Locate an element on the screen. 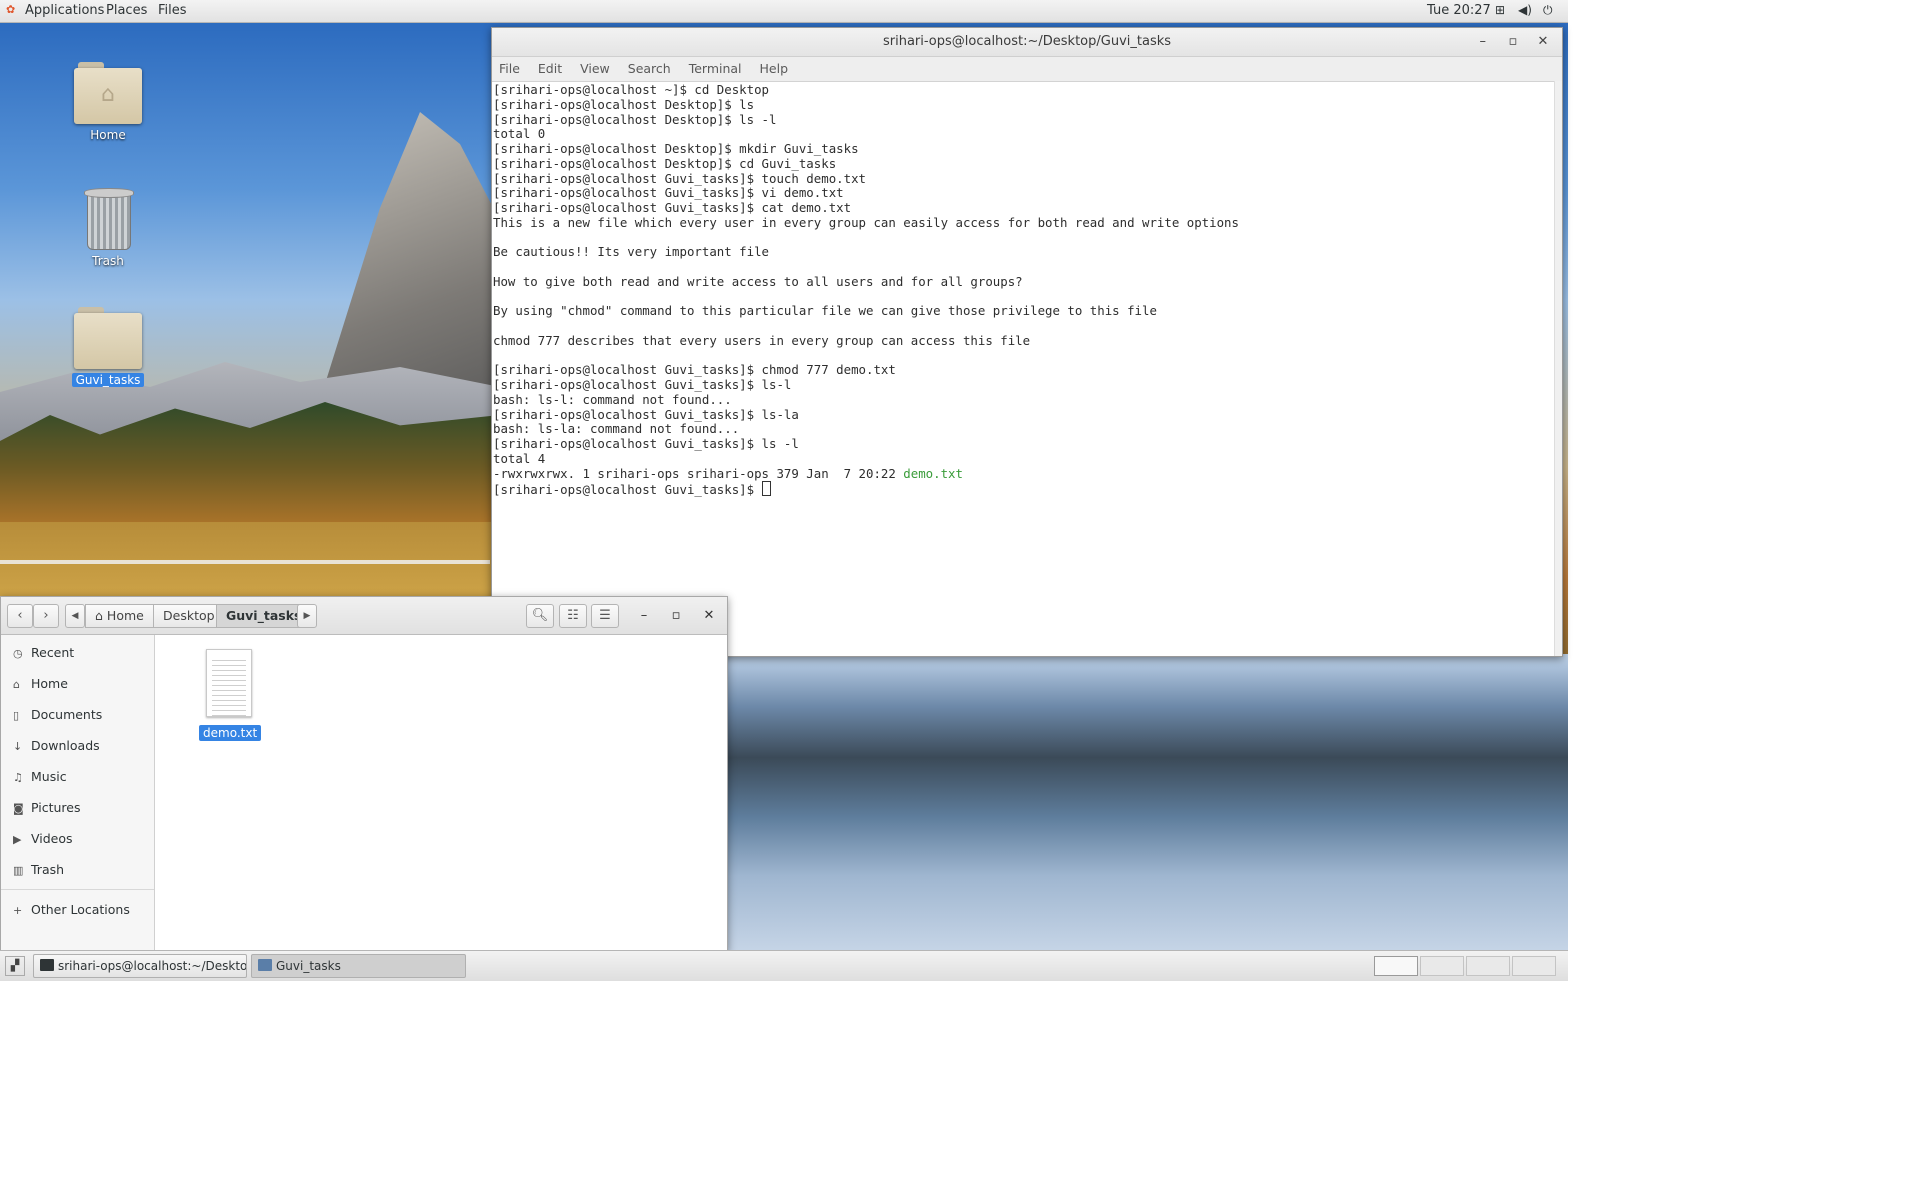 The height and width of the screenshot is (1200, 1920). sidebar-item-music: ♫ Music is located at coordinates (77, 776).